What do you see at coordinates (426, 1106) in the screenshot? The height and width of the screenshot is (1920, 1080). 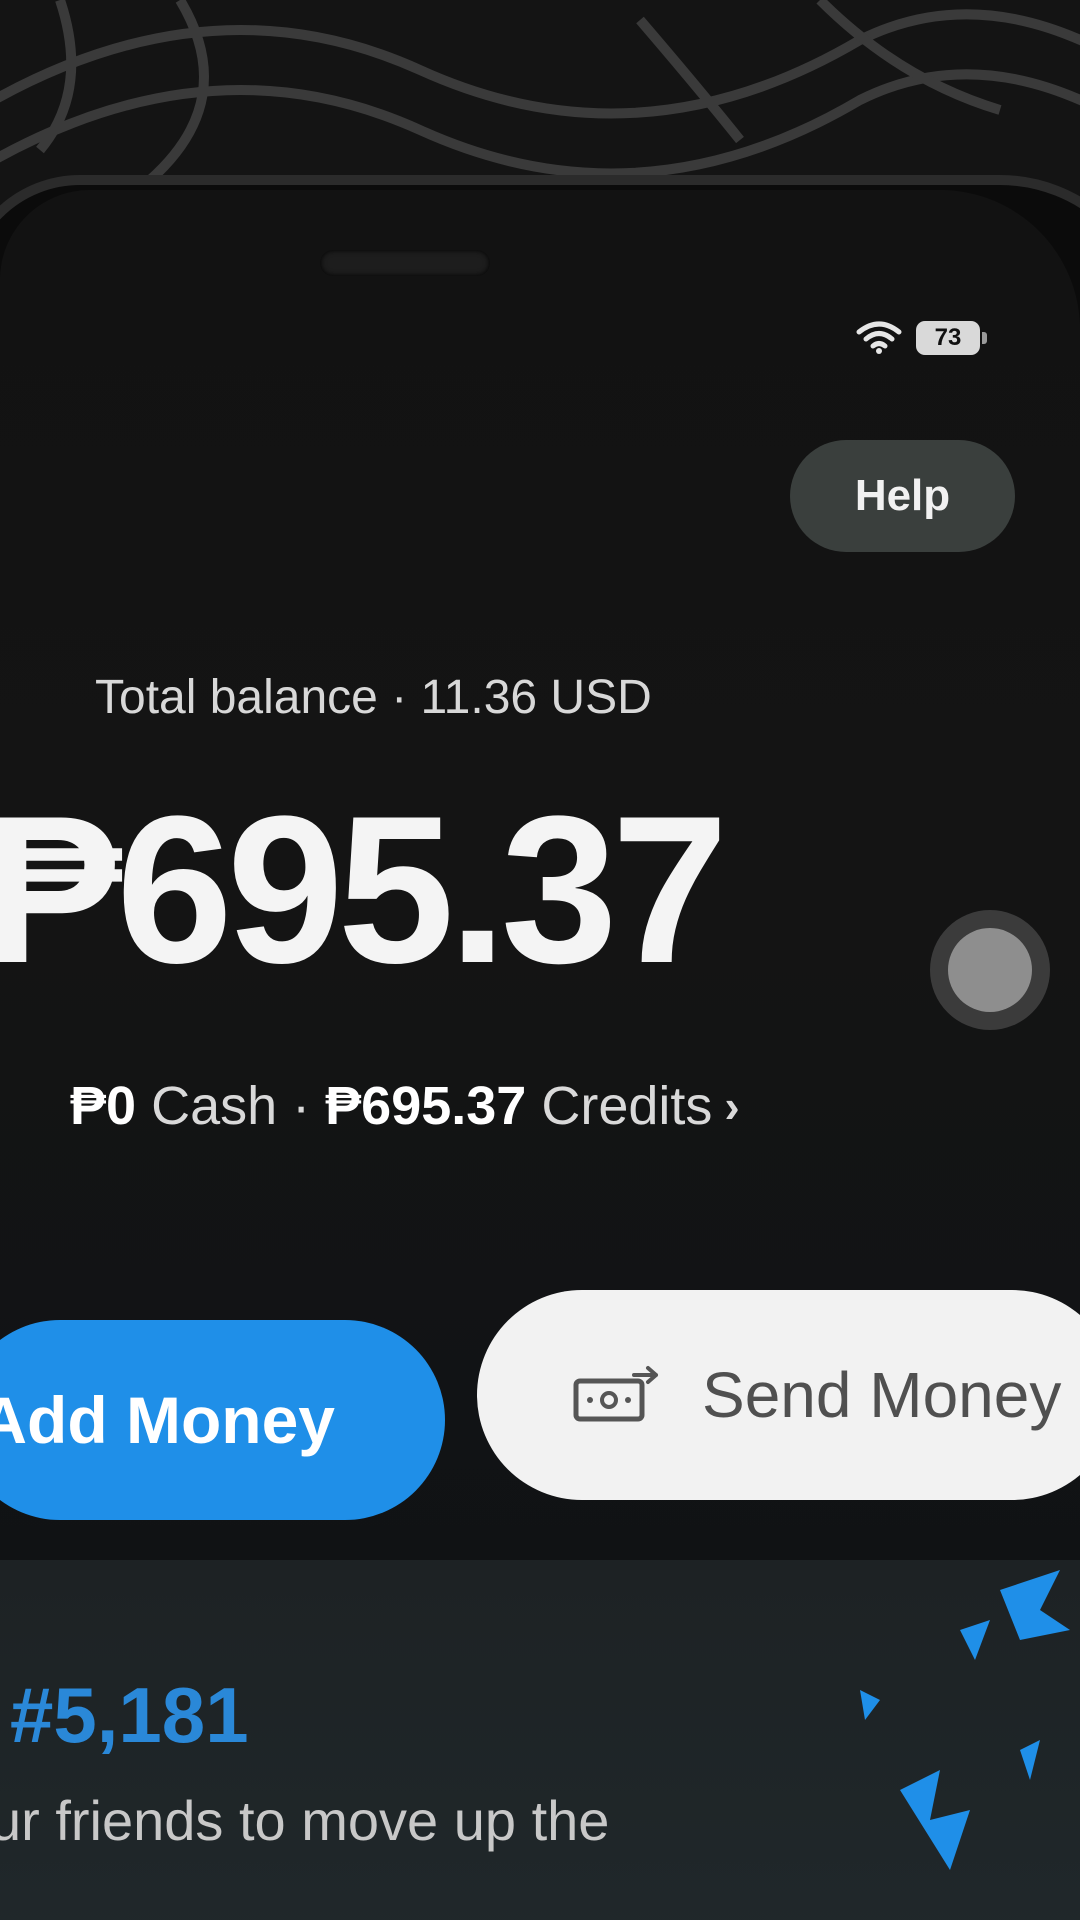 I see `credits-amount: ₱695.37` at bounding box center [426, 1106].